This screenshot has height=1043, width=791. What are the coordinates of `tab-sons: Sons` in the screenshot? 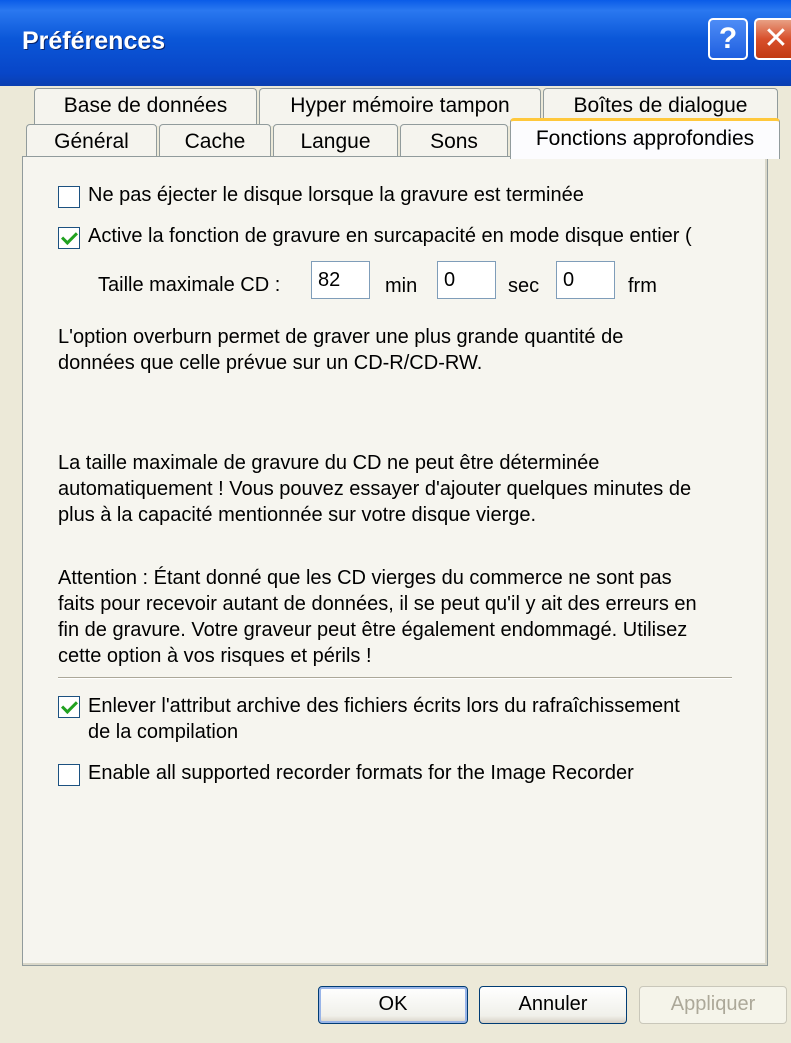 It's located at (454, 142).